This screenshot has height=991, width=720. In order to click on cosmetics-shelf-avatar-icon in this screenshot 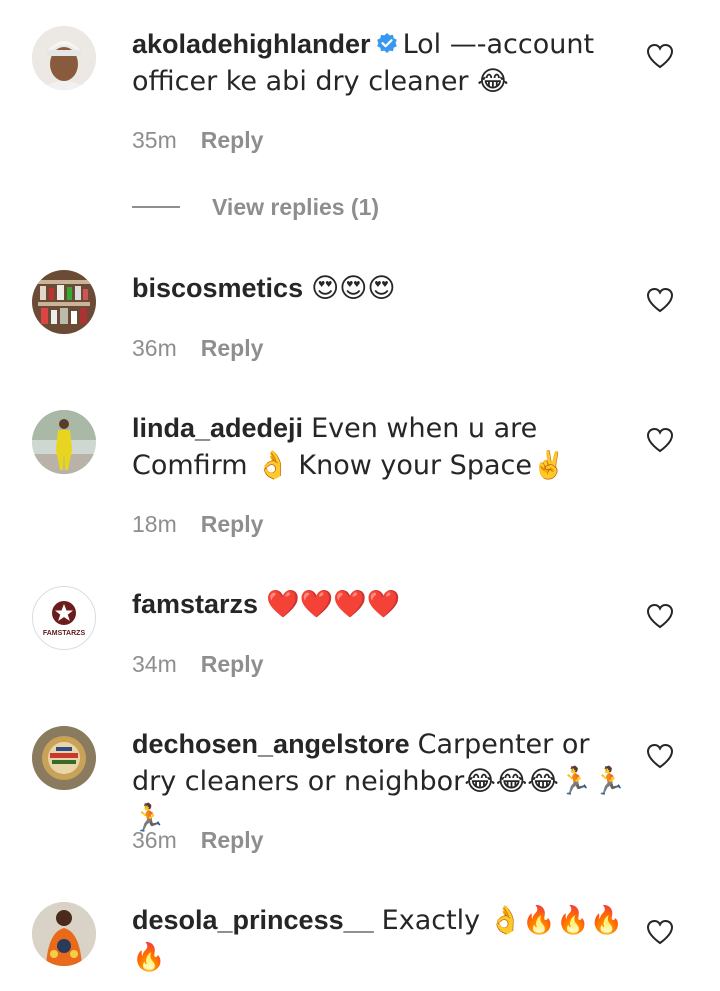, I will do `click(64, 302)`.